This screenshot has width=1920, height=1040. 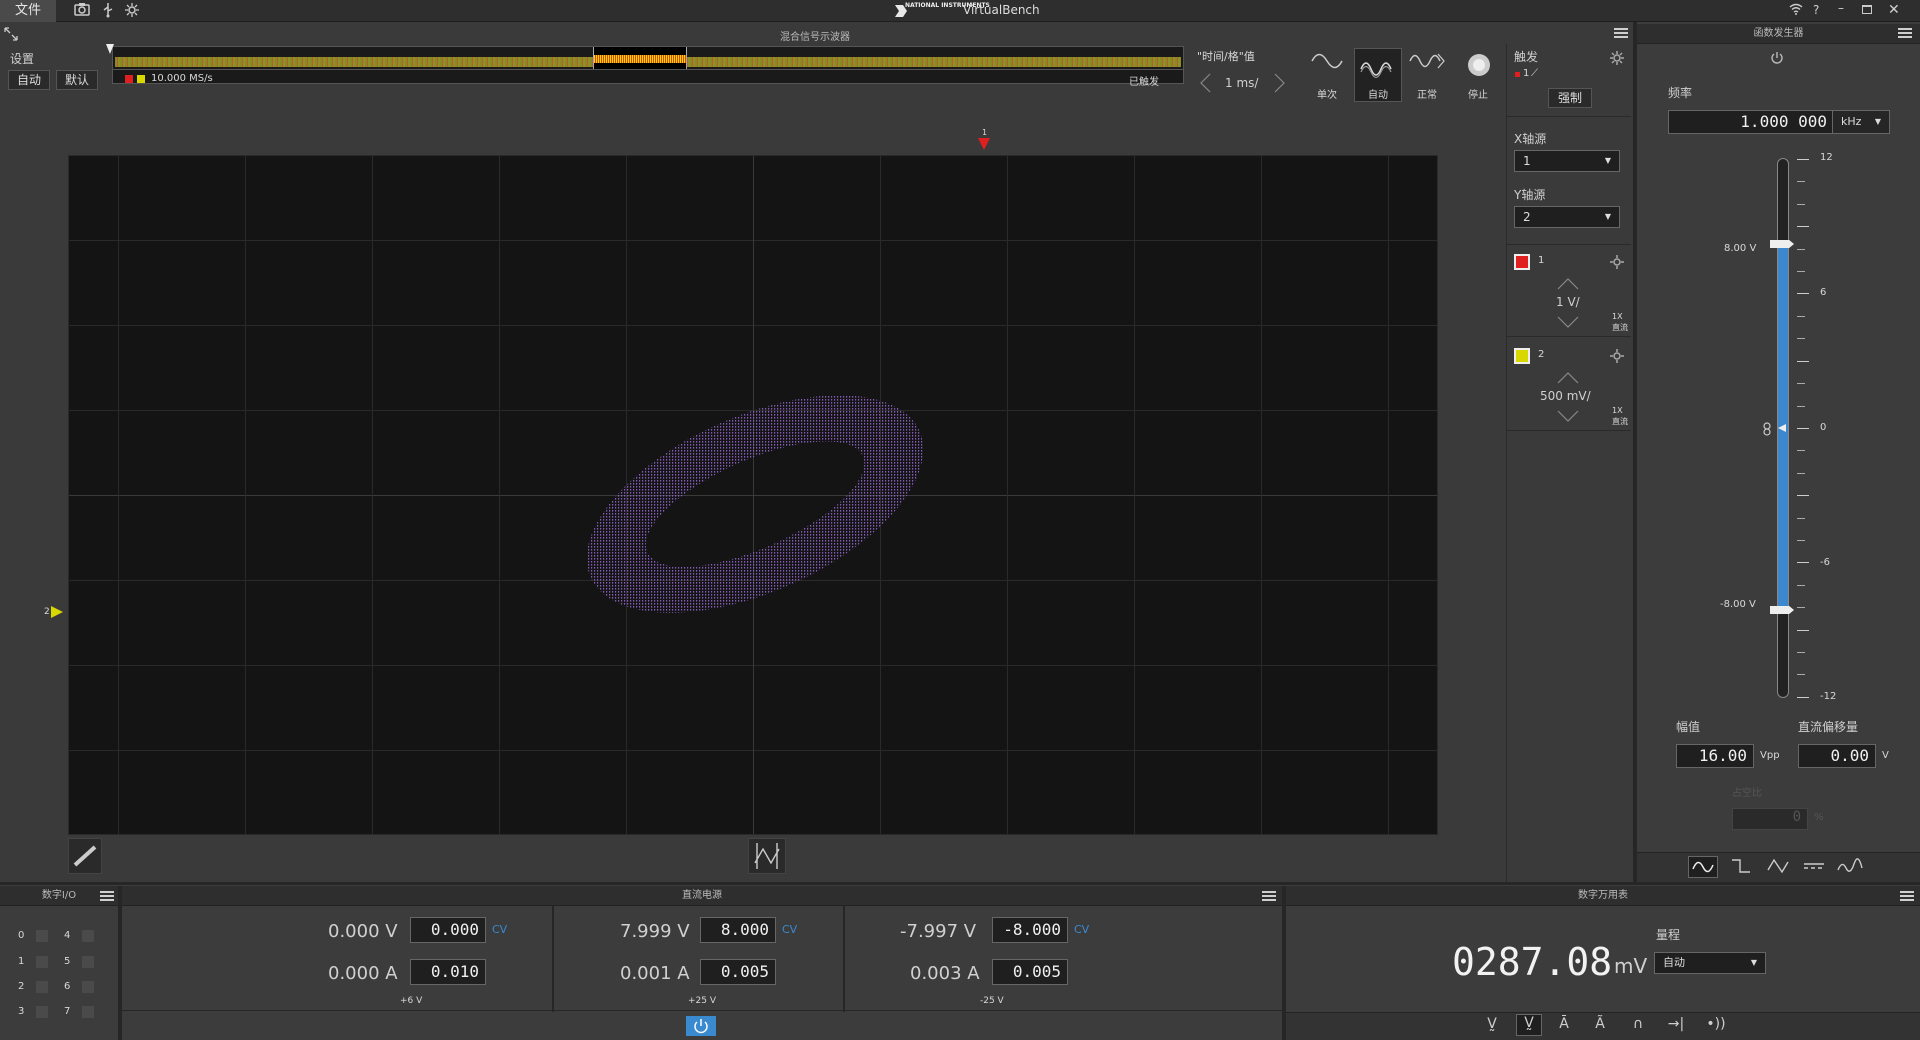 What do you see at coordinates (1742, 867) in the screenshot?
I see `square-wave-button` at bounding box center [1742, 867].